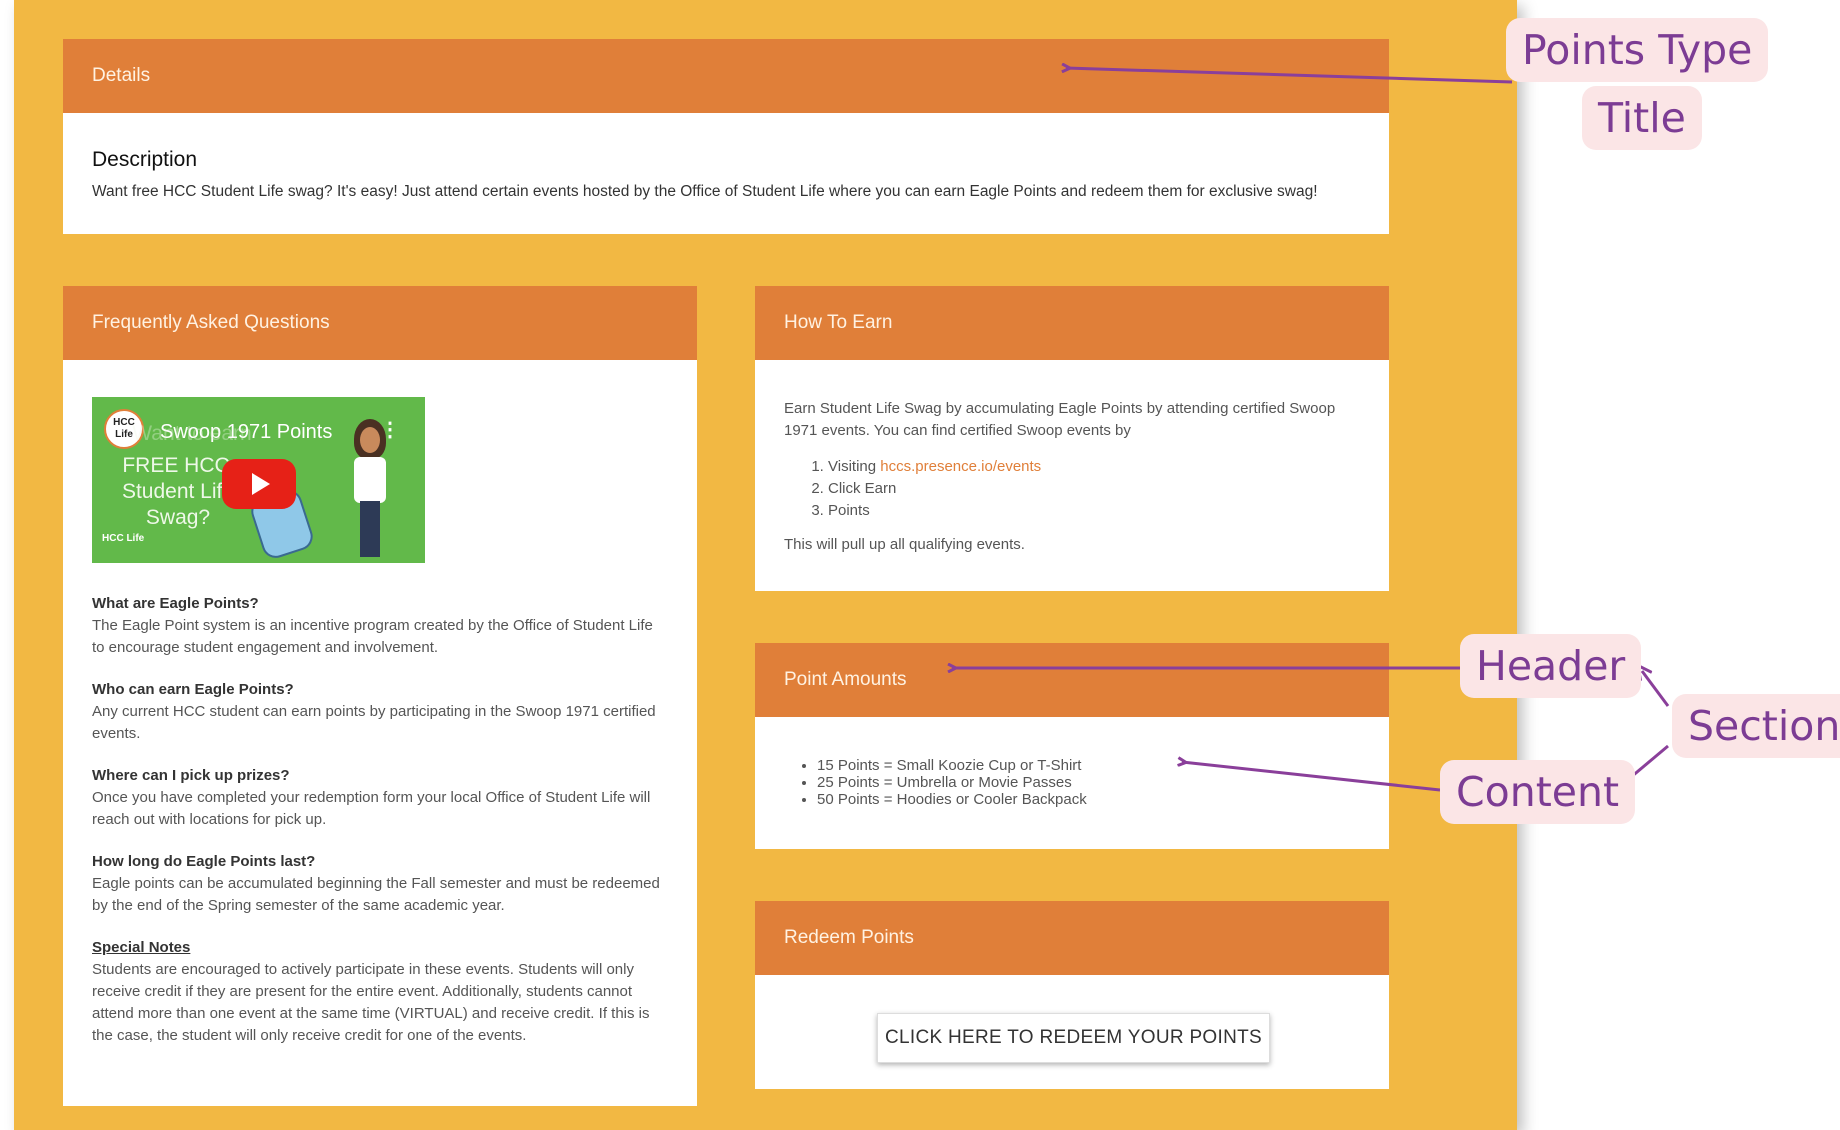 The height and width of the screenshot is (1130, 1840). What do you see at coordinates (1311, 777) in the screenshot?
I see `content-arrow` at bounding box center [1311, 777].